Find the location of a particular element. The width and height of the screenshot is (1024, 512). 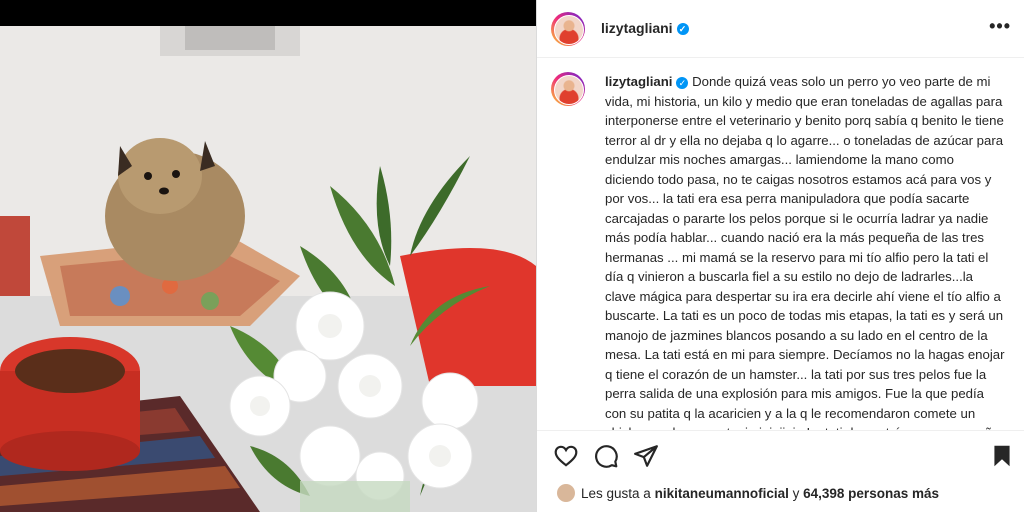

comment-icon is located at coordinates (606, 456).